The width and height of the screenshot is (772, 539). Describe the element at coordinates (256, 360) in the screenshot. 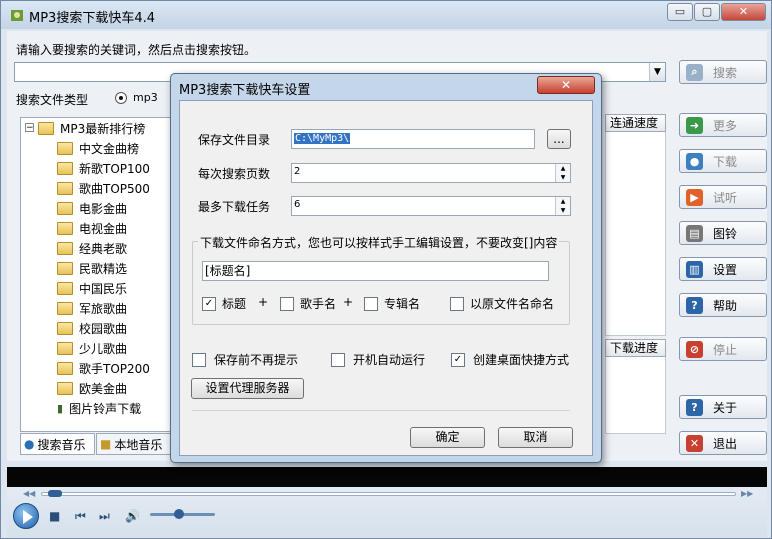

I see `opt-no-prompt-label: 保存前不再提示` at that location.